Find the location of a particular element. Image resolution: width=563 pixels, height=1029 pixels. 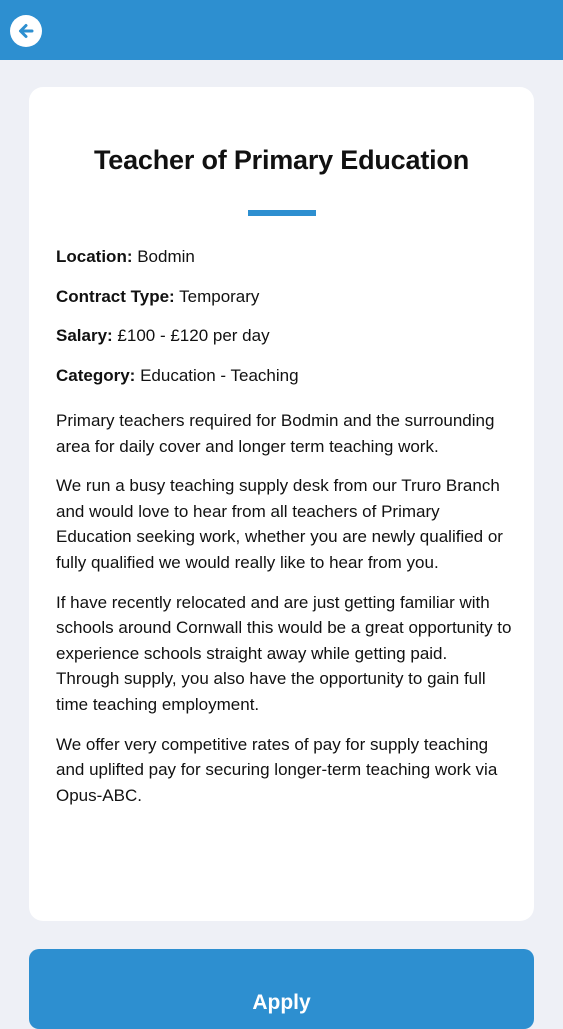

detail-label: Contract Type: is located at coordinates (115, 296).